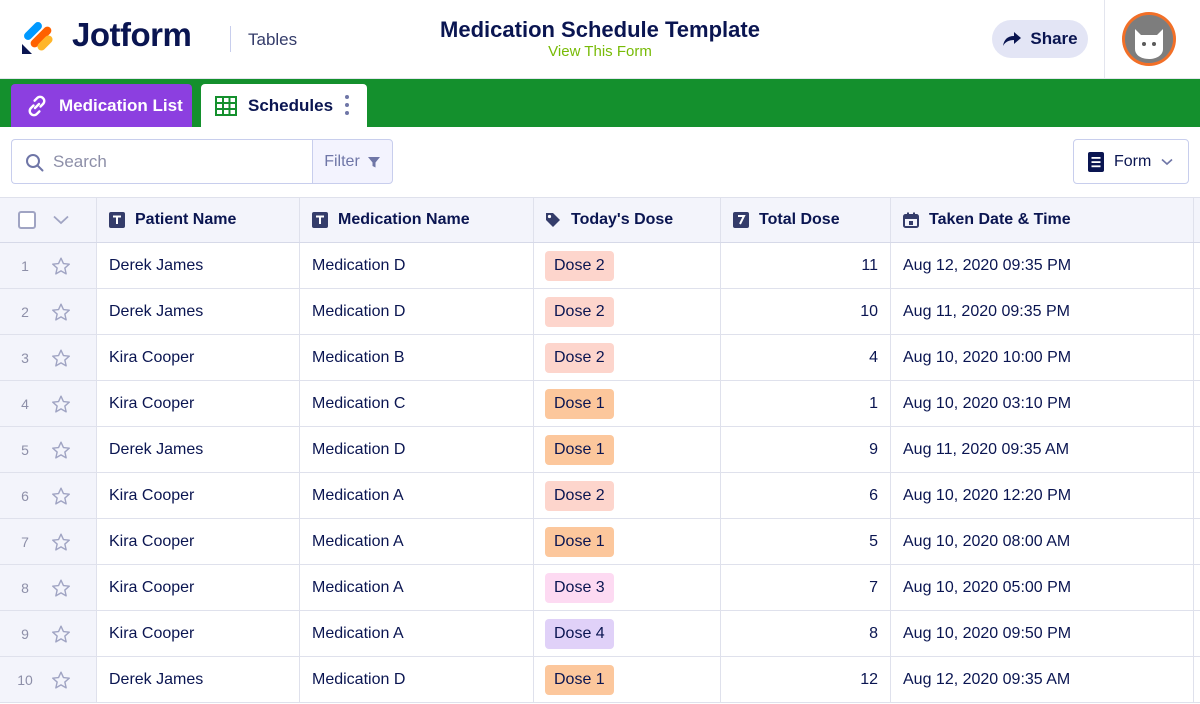  I want to click on taken-date-time-cell: Aug 10, 2020 12:20 PM, so click(1042, 495).